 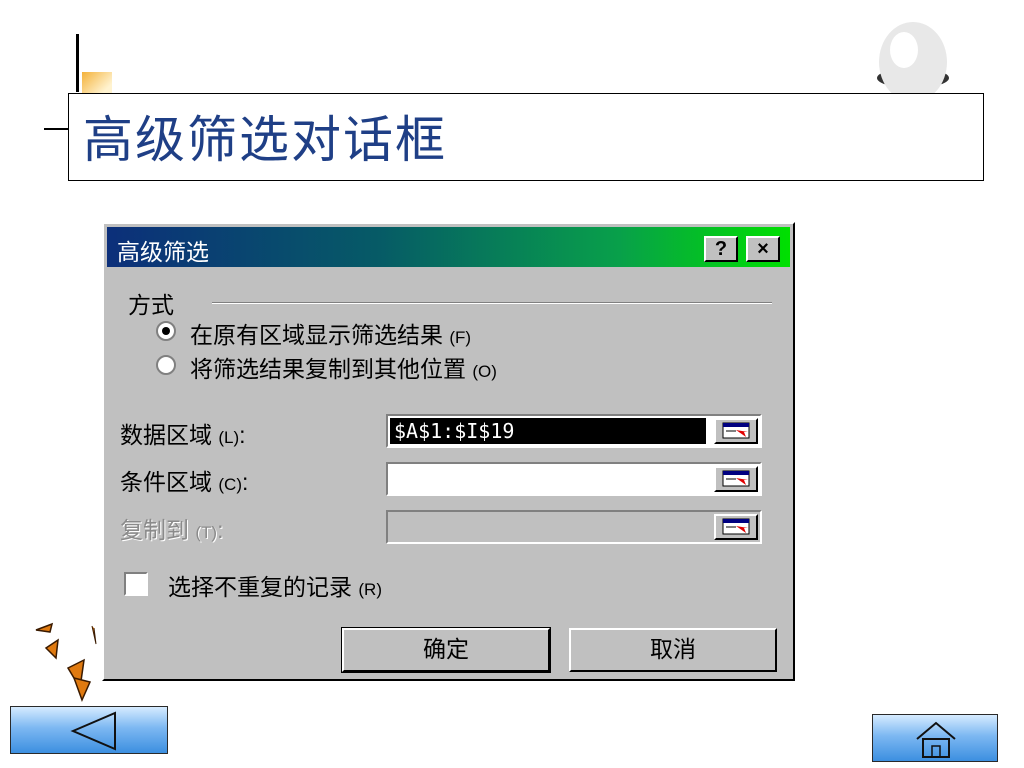 I want to click on close-button: ×, so click(x=763, y=249).